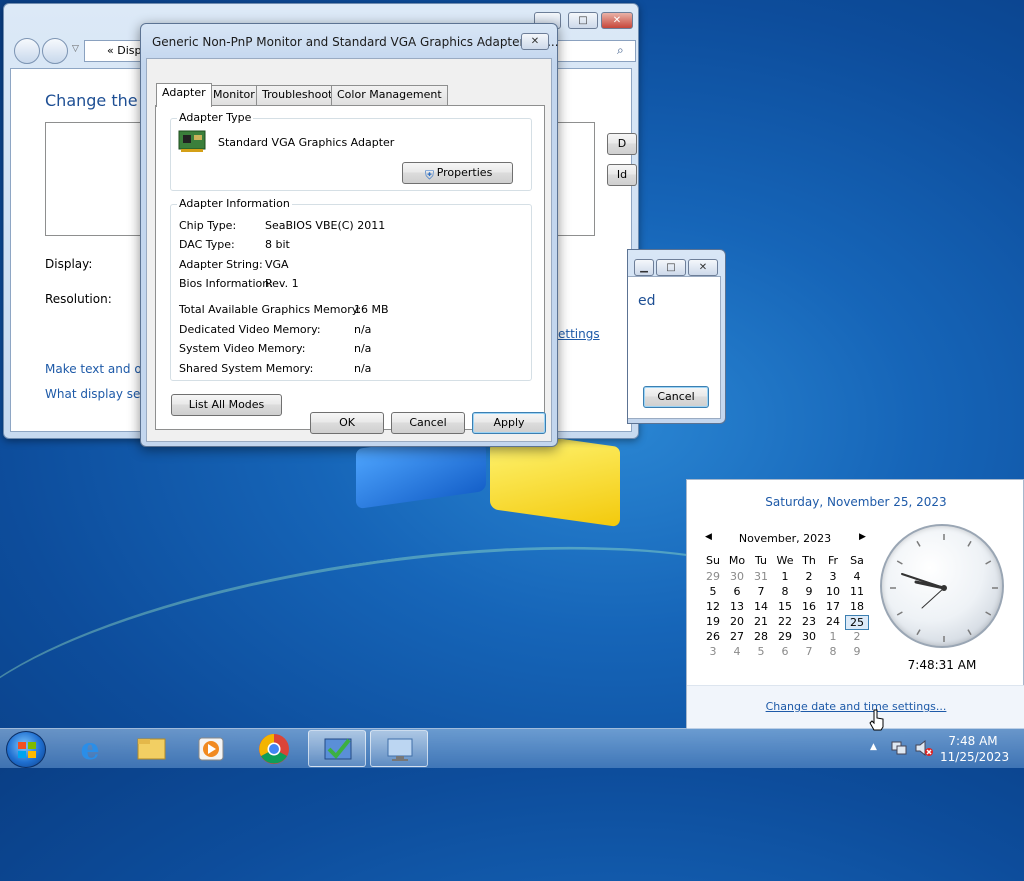  What do you see at coordinates (761, 636) in the screenshot?
I see `calendar-day: 28` at bounding box center [761, 636].